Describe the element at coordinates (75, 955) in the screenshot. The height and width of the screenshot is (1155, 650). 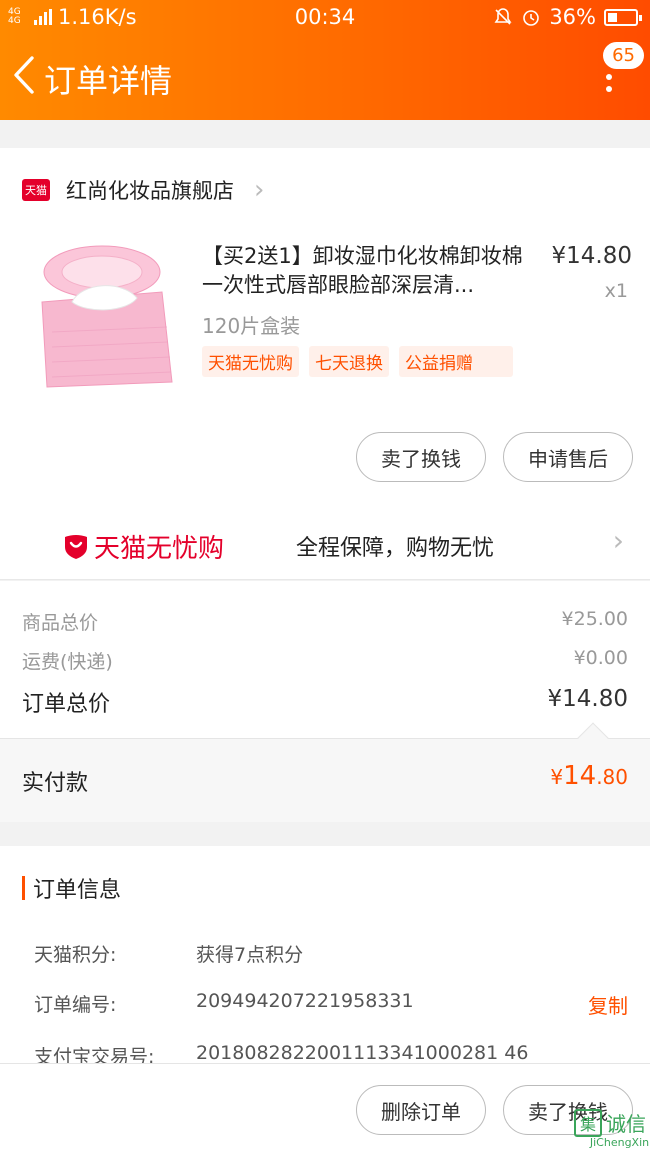
I see `points-label: 天猫积分:` at that location.